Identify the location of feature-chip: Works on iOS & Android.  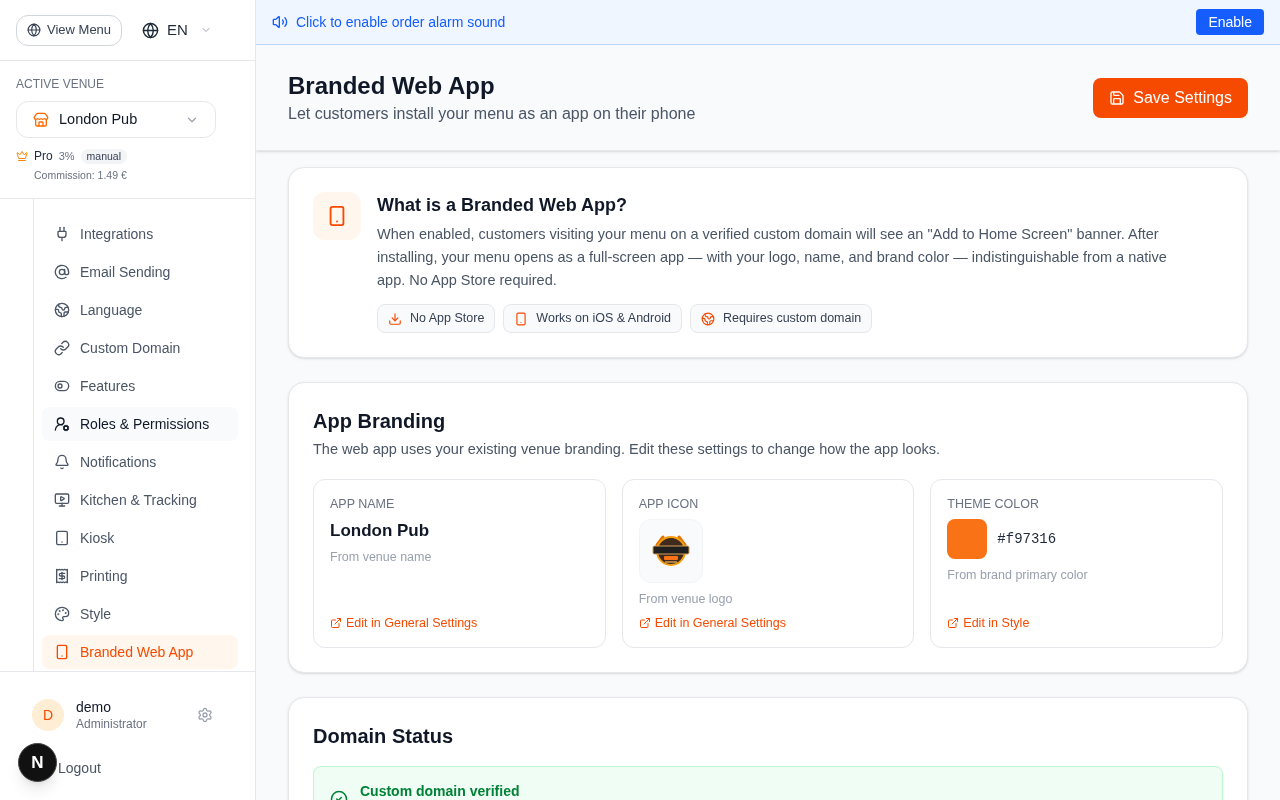
(592, 318).